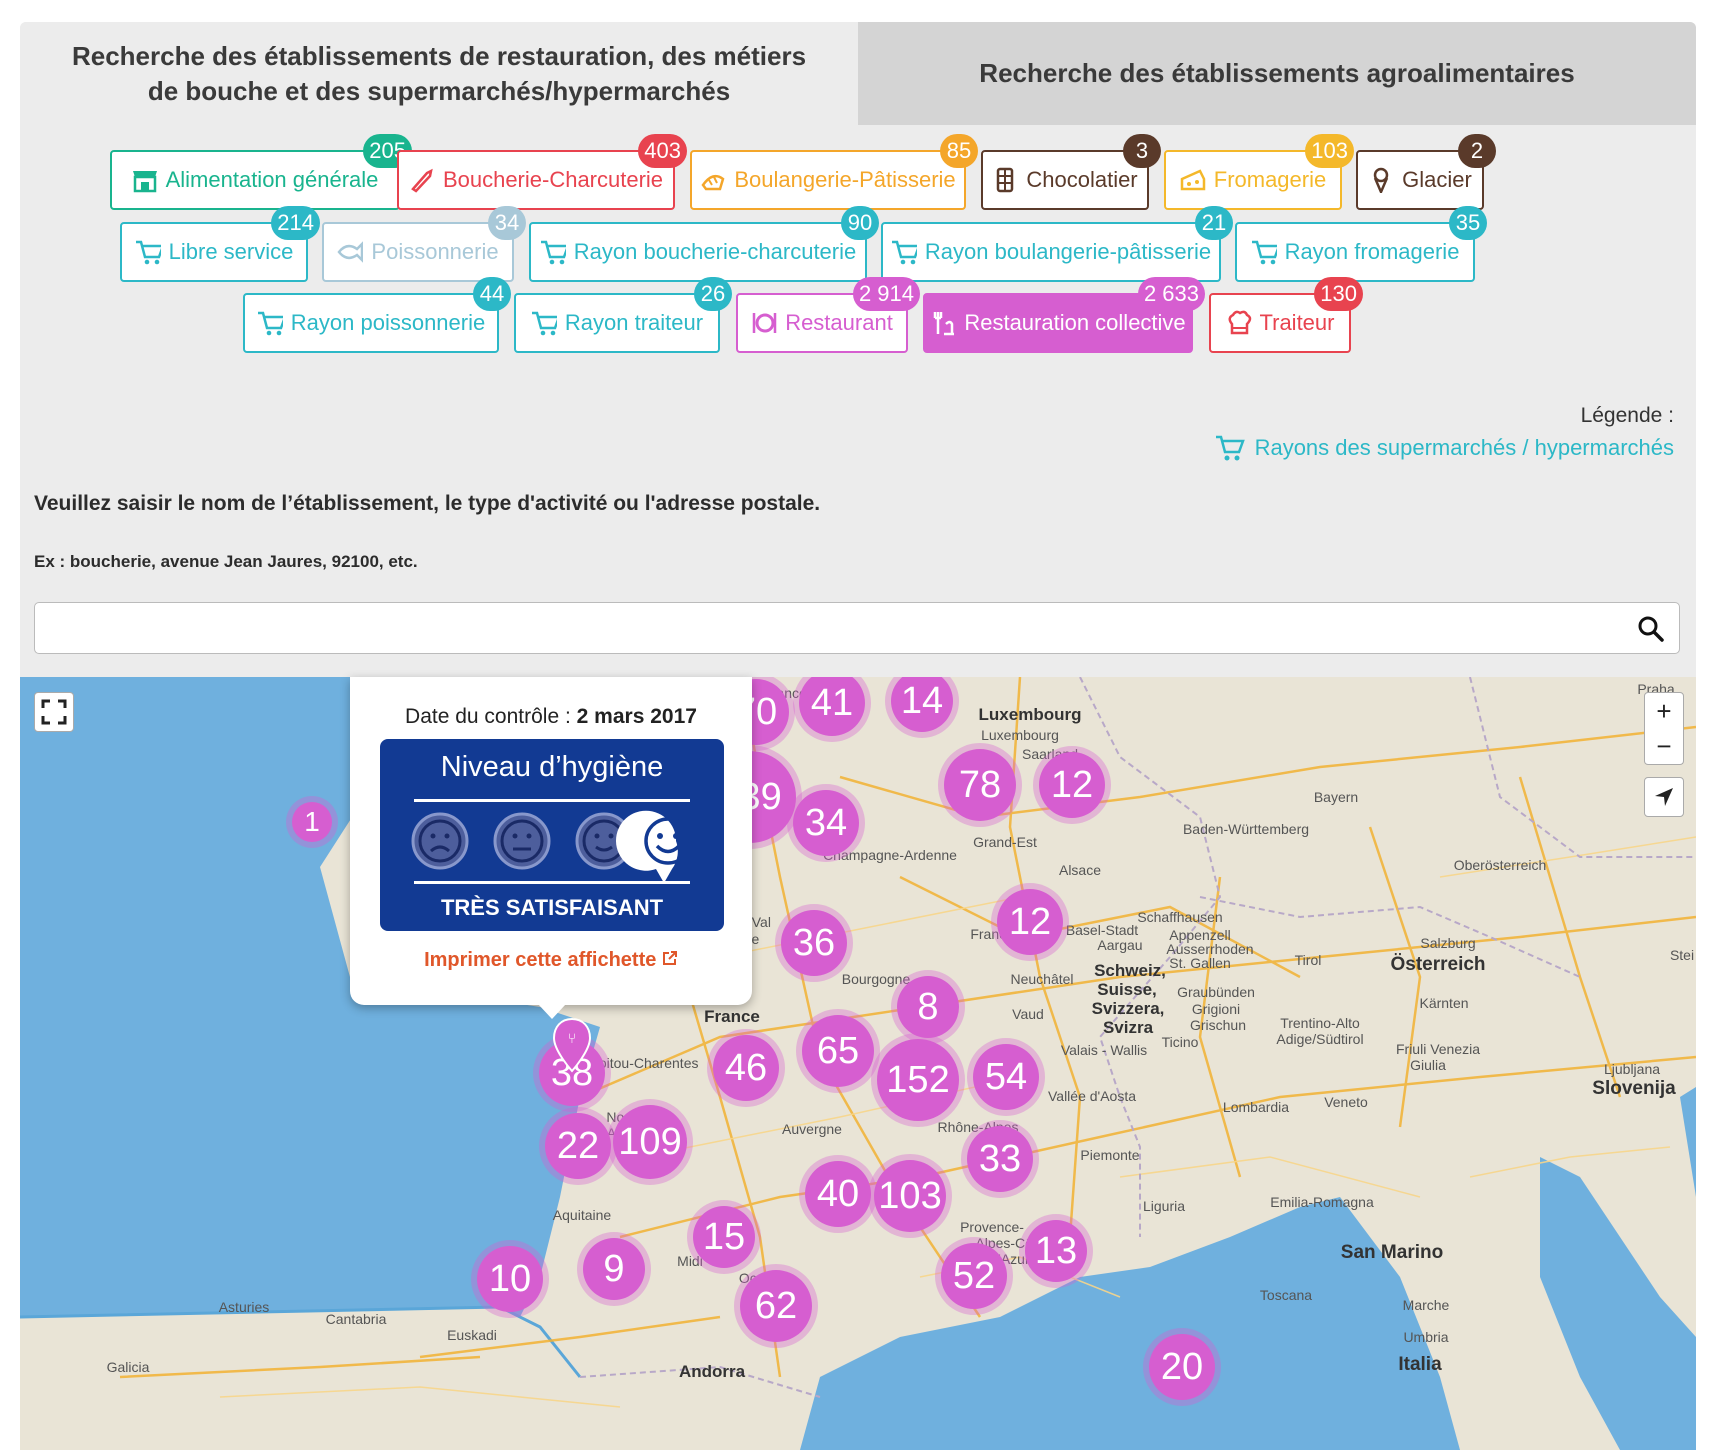  Describe the element at coordinates (1120, 945) in the screenshot. I see `map-place-label: Aargau` at that location.